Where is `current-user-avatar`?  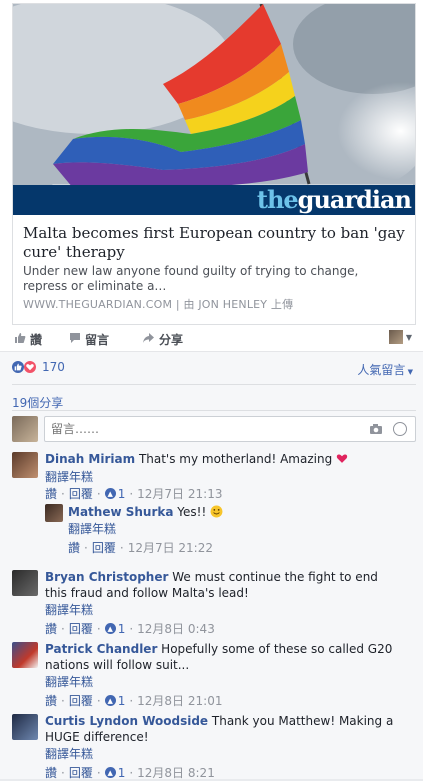
current-user-avatar is located at coordinates (25, 429).